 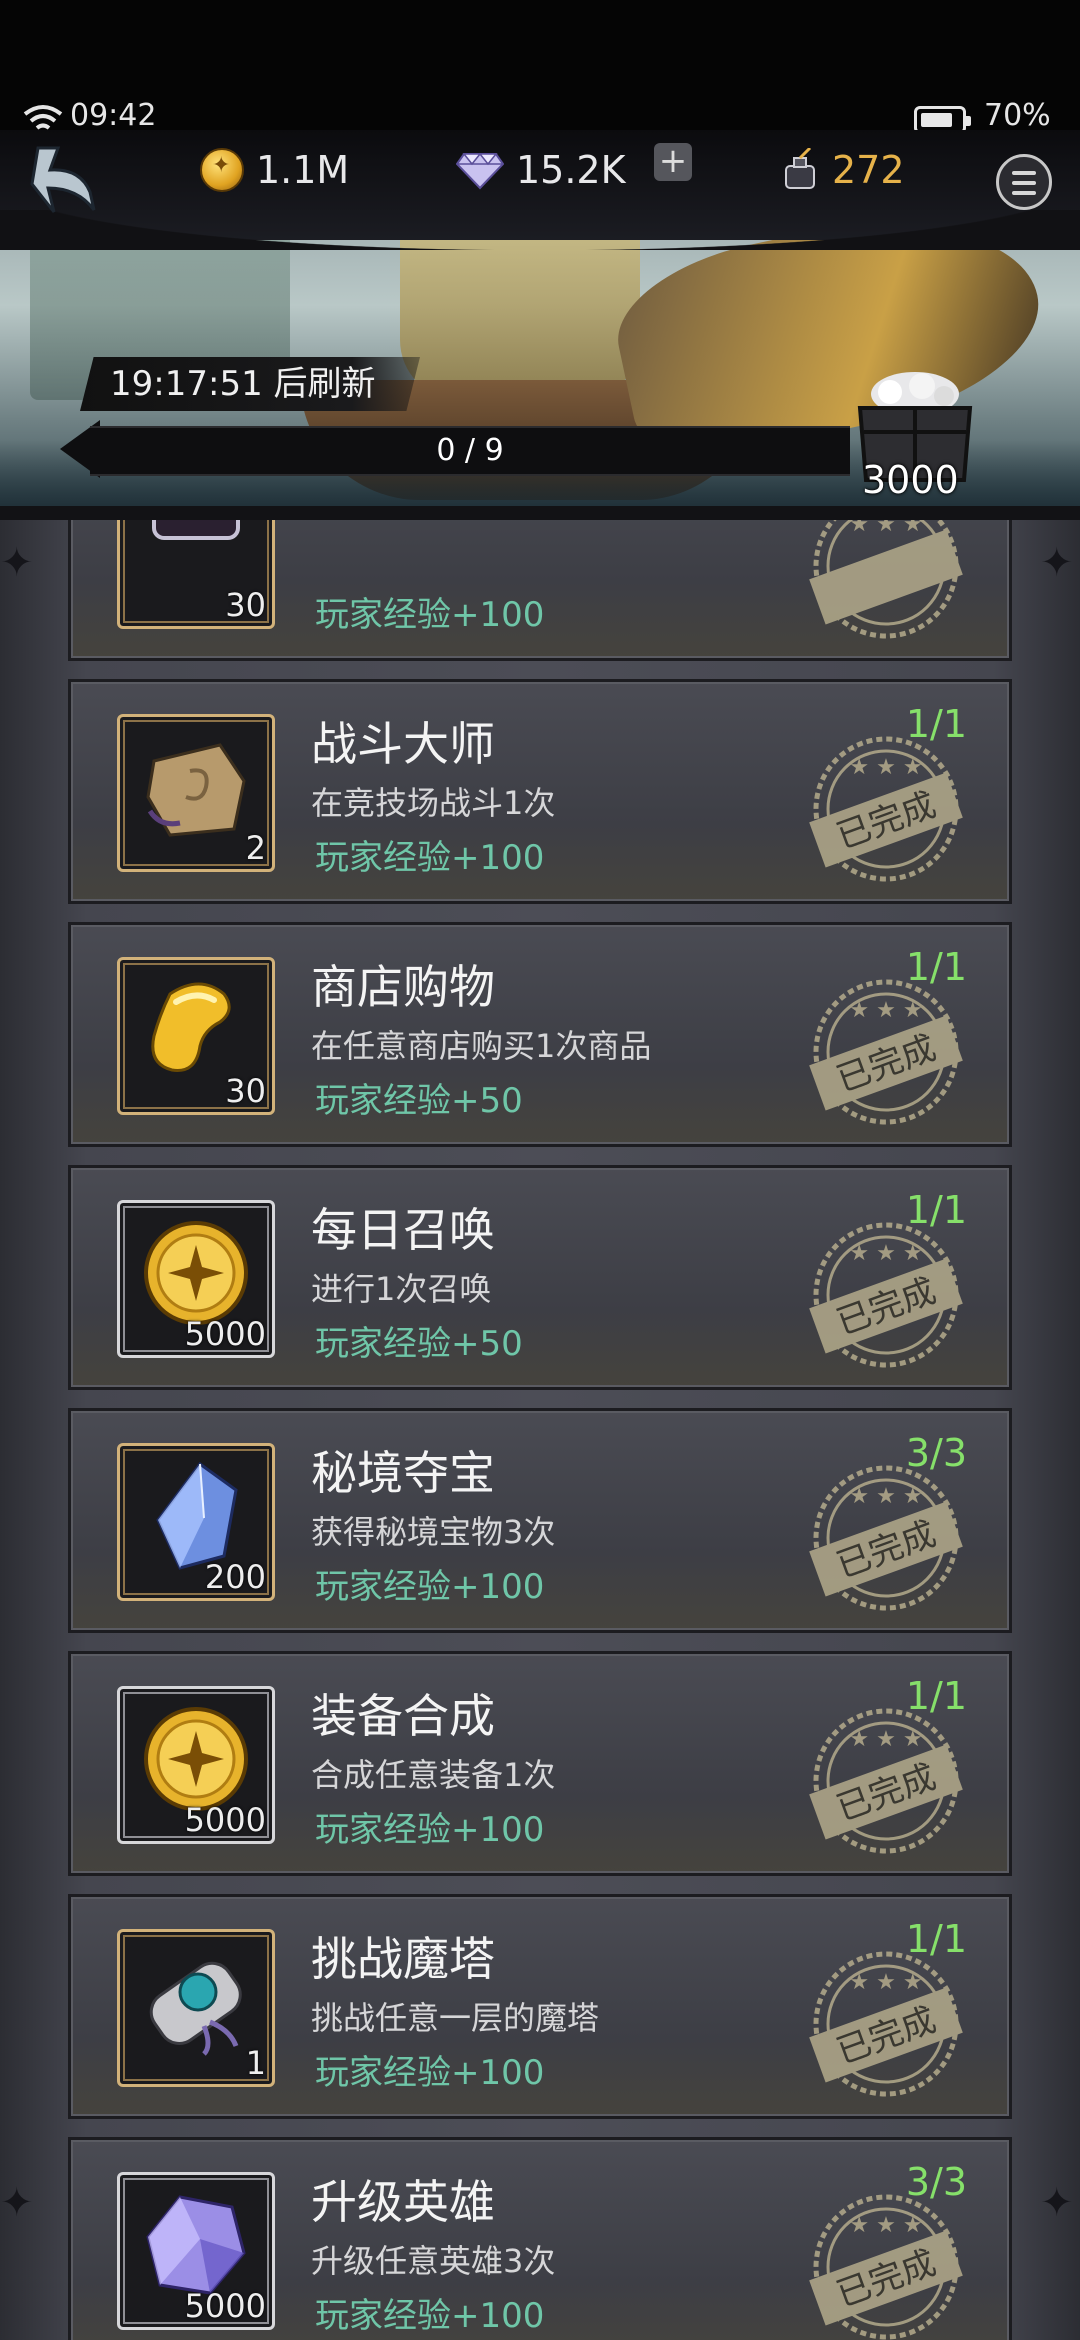 I want to click on ink-resource: 272, so click(x=842, y=170).